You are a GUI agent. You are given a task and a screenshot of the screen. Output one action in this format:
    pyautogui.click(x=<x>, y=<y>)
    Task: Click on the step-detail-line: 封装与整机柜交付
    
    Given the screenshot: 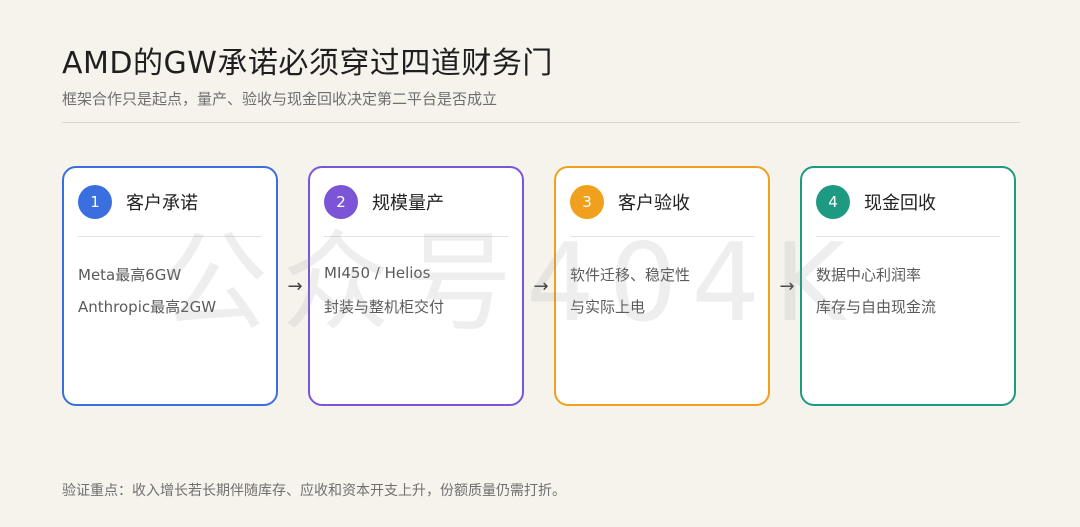 What is the action you would take?
    pyautogui.click(x=384, y=307)
    